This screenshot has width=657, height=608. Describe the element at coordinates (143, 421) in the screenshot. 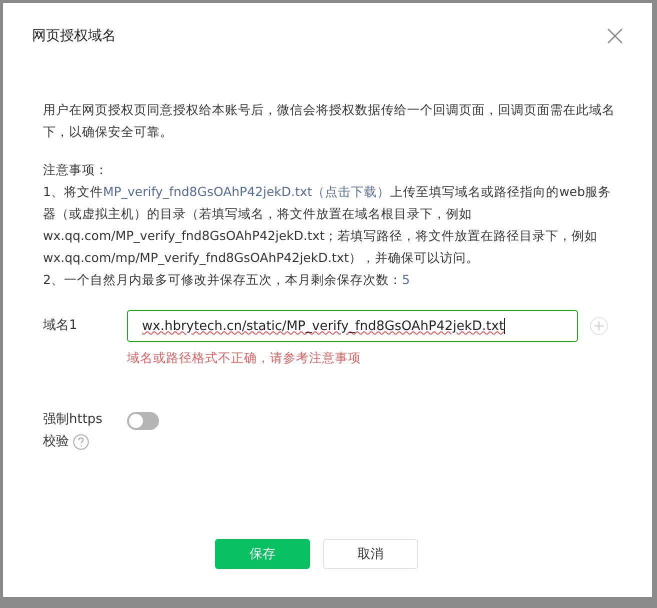

I see `toggle-switch` at that location.